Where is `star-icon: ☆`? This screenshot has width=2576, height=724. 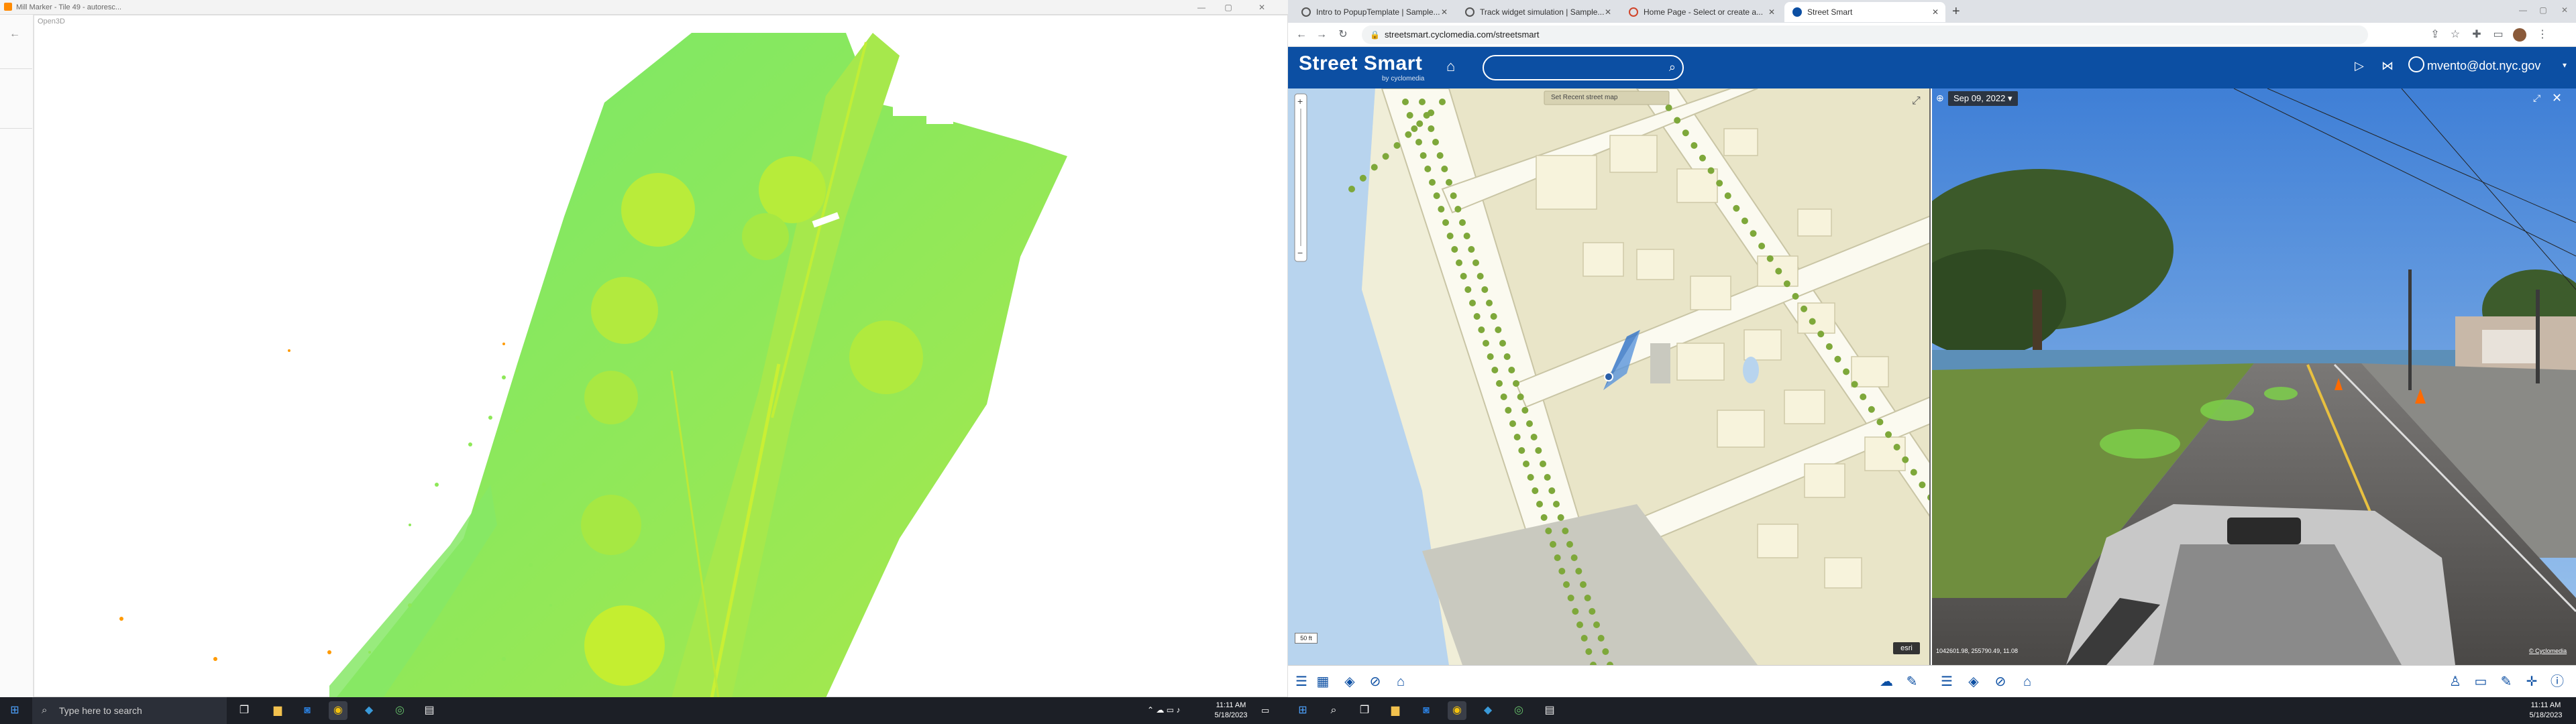 star-icon: ☆ is located at coordinates (2455, 35).